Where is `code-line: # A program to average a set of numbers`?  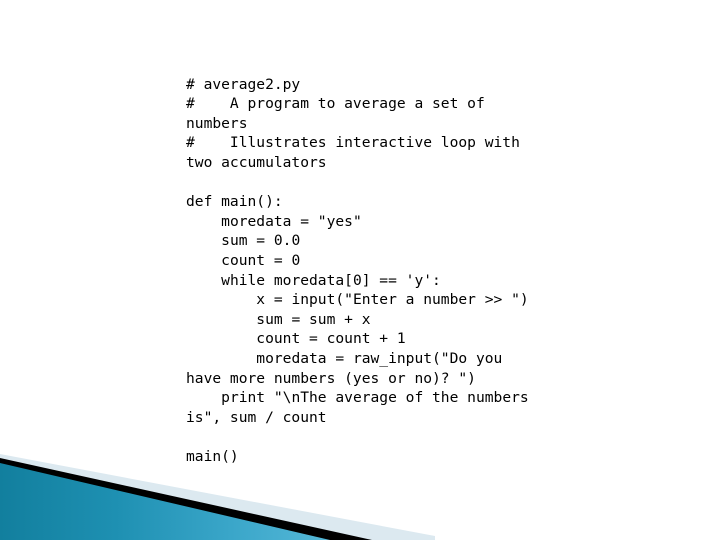 code-line: # A program to average a set of numbers is located at coordinates (340, 113).